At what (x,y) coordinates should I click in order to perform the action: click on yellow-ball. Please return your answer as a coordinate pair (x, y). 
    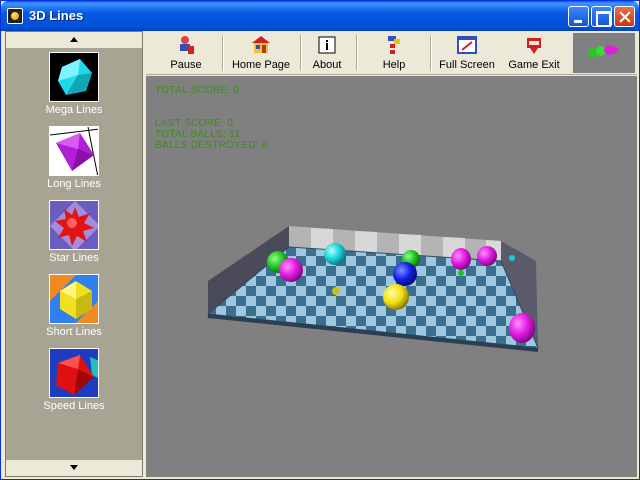
    Looking at the image, I should click on (396, 297).